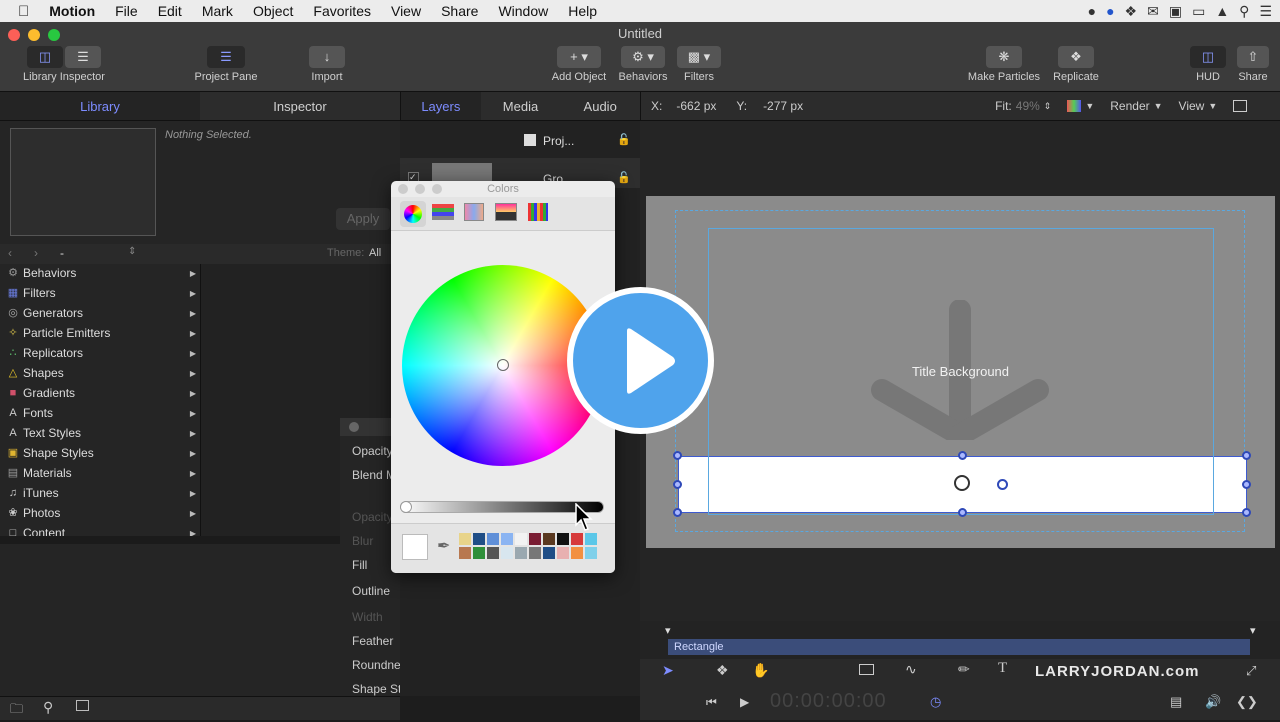 The height and width of the screenshot is (722, 1280). What do you see at coordinates (82, 705) in the screenshot?
I see `preview-toggle-icon` at bounding box center [82, 705].